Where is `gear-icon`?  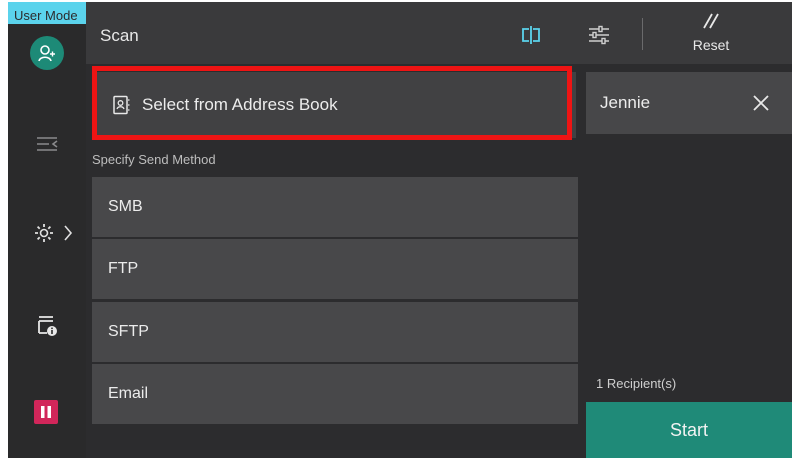 gear-icon is located at coordinates (44, 233).